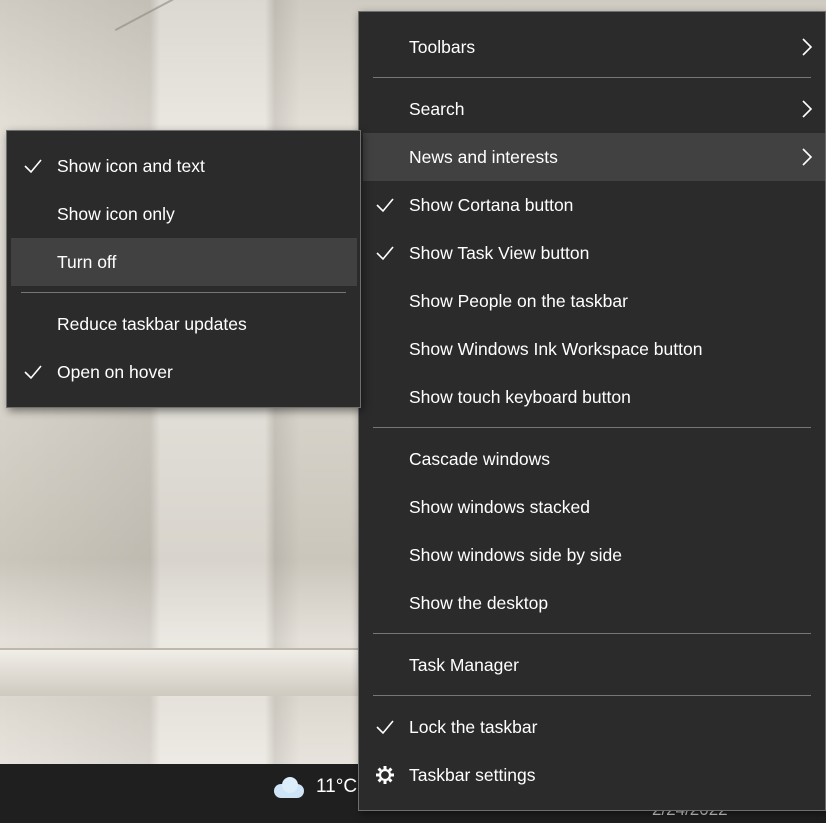 The width and height of the screenshot is (826, 823). I want to click on menu-item-label: Show icon only, so click(116, 213).